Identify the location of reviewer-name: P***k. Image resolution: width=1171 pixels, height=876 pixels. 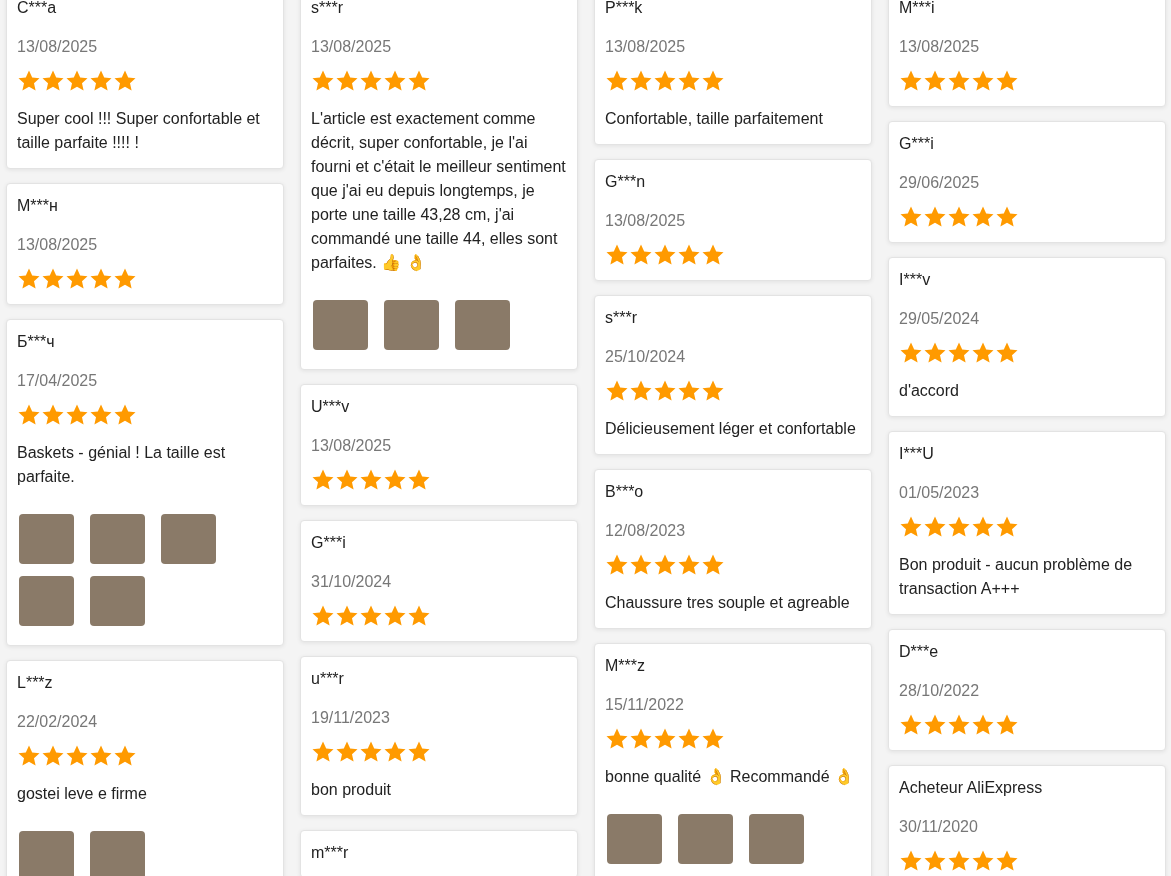
(624, 9).